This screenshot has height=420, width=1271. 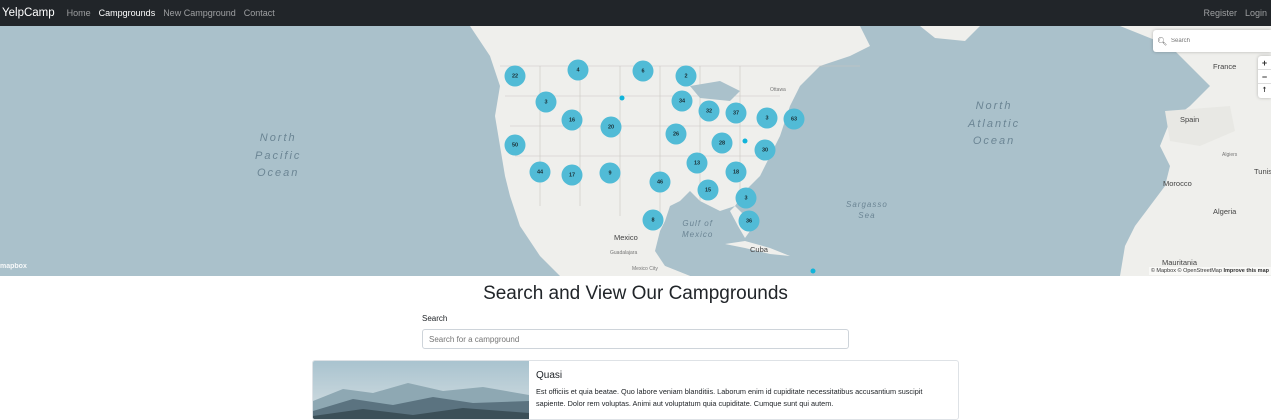 I want to click on place-label-mexico-city: Mexico City, so click(x=645, y=269).